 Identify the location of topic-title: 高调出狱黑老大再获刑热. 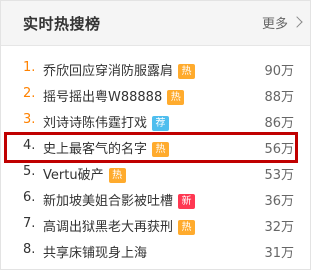
(119, 225).